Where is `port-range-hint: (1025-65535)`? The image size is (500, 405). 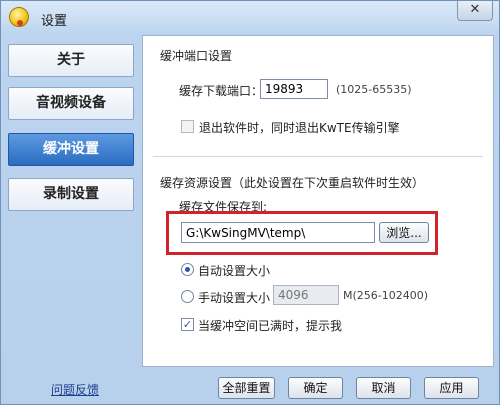 port-range-hint: (1025-65535) is located at coordinates (374, 89).